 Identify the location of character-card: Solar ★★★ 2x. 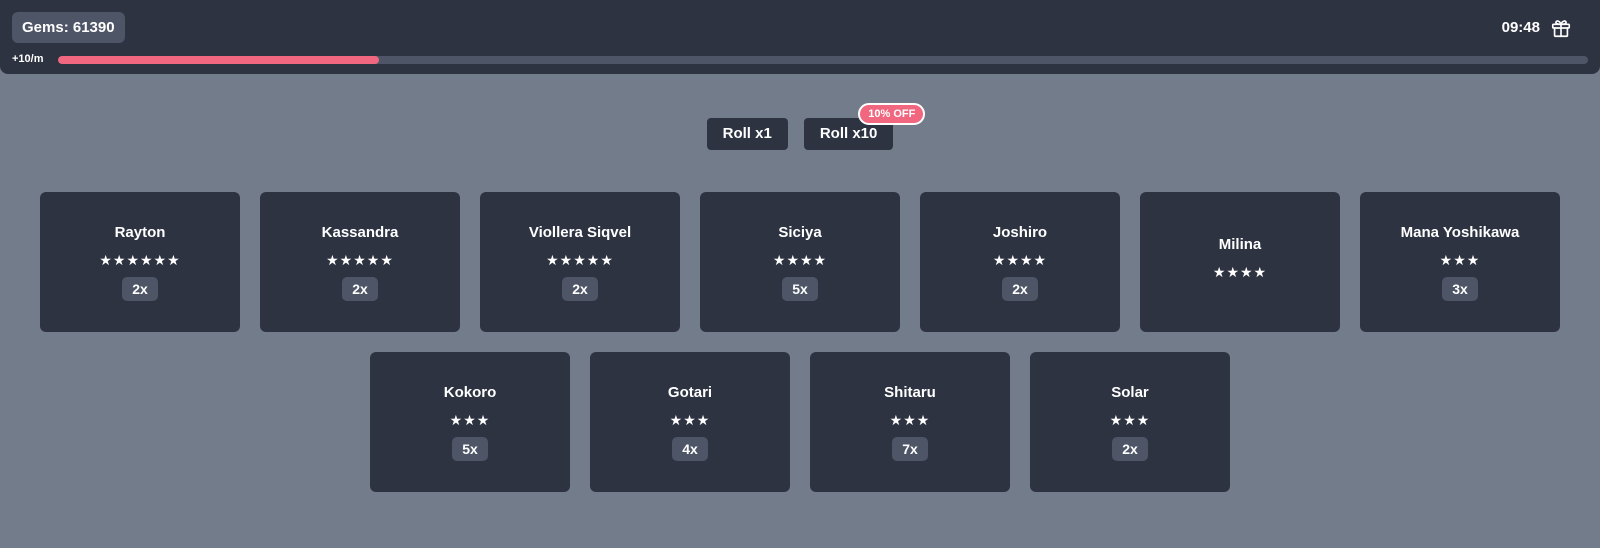
(1130, 422).